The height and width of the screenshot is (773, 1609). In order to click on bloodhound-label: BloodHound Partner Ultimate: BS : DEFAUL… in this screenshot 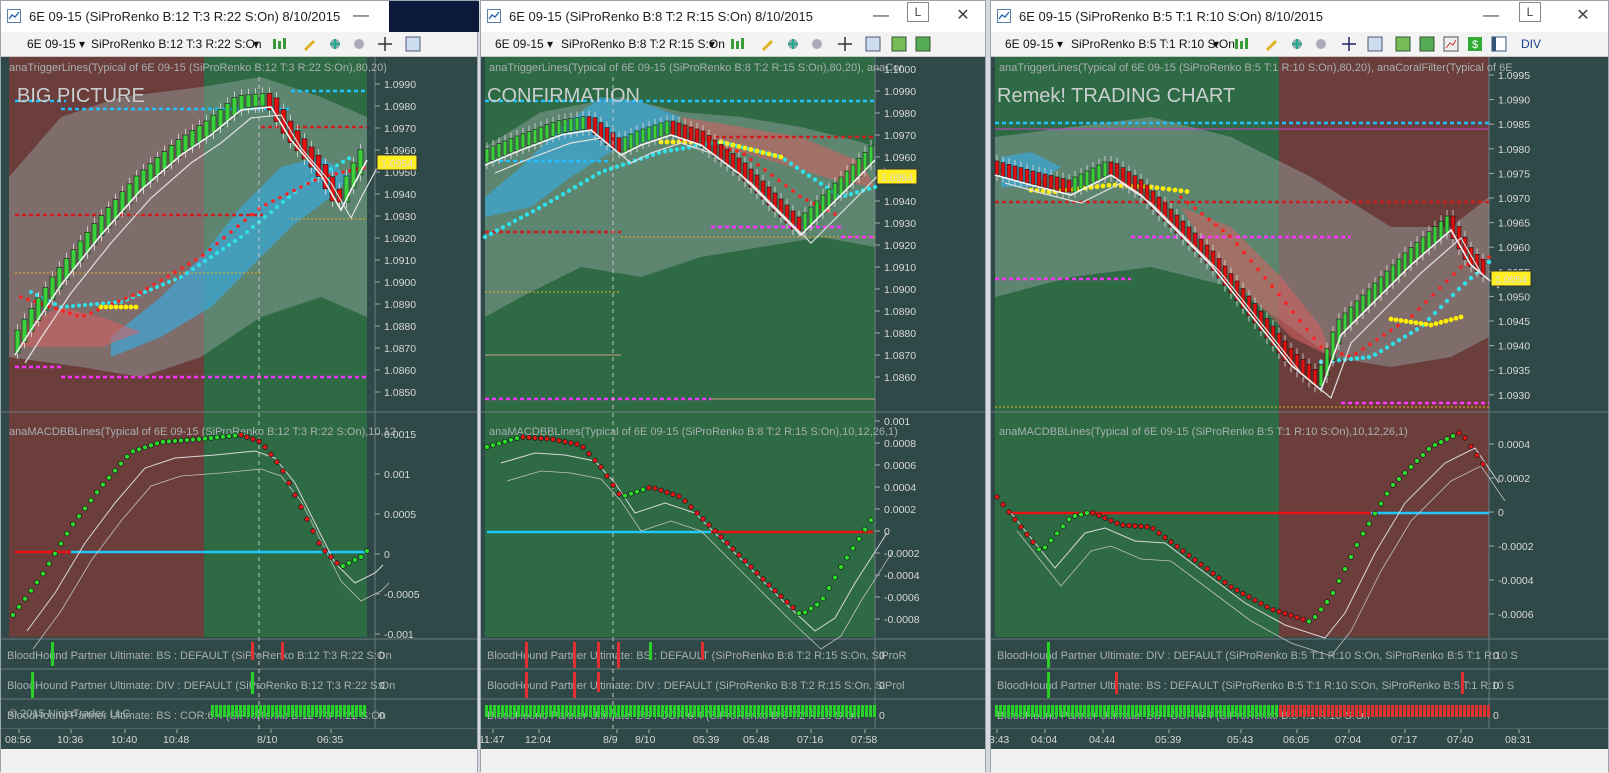, I will do `click(1255, 686)`.